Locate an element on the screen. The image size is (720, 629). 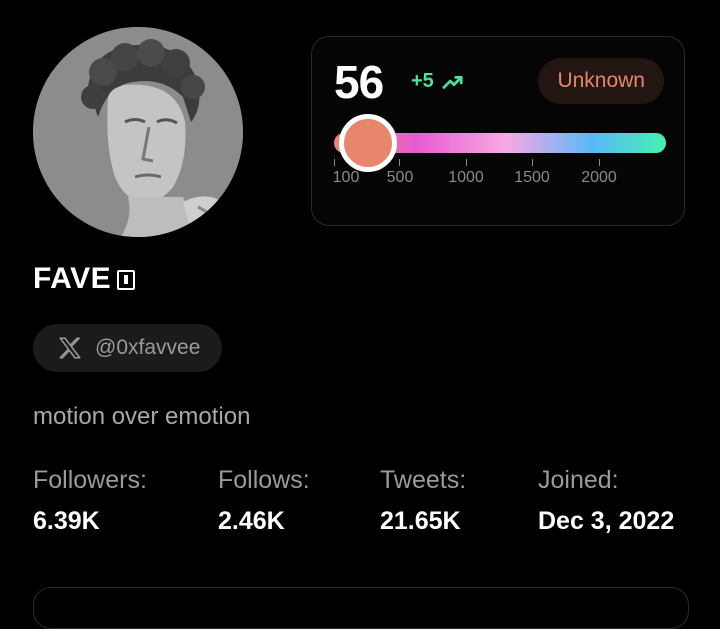
score-status-badge: Unknown is located at coordinates (601, 81).